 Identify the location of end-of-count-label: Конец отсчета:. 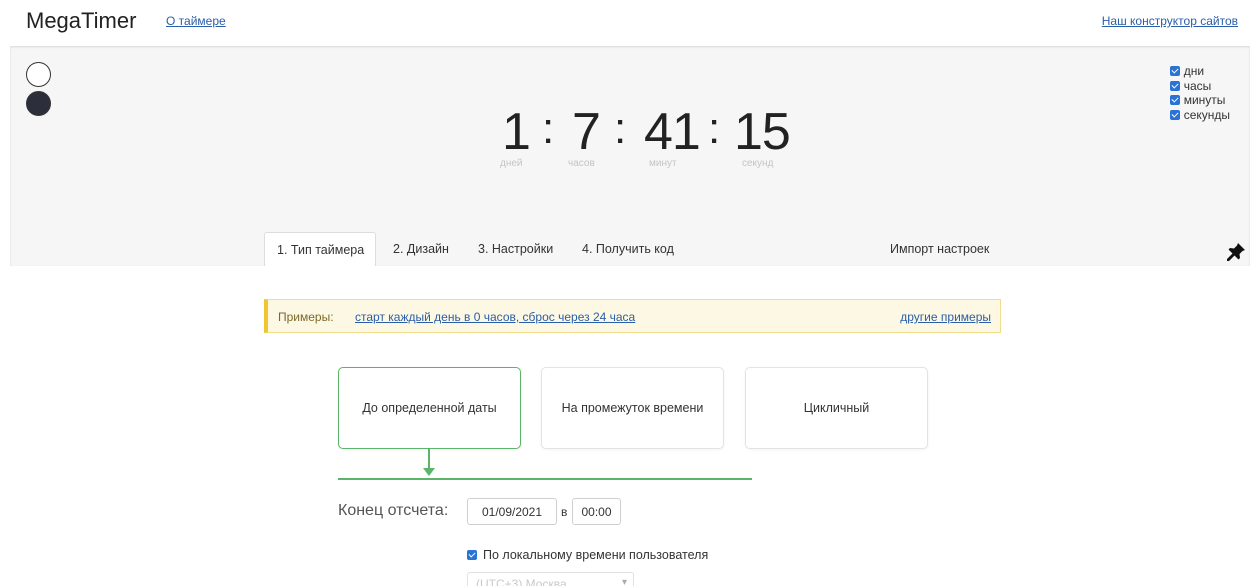
(393, 510).